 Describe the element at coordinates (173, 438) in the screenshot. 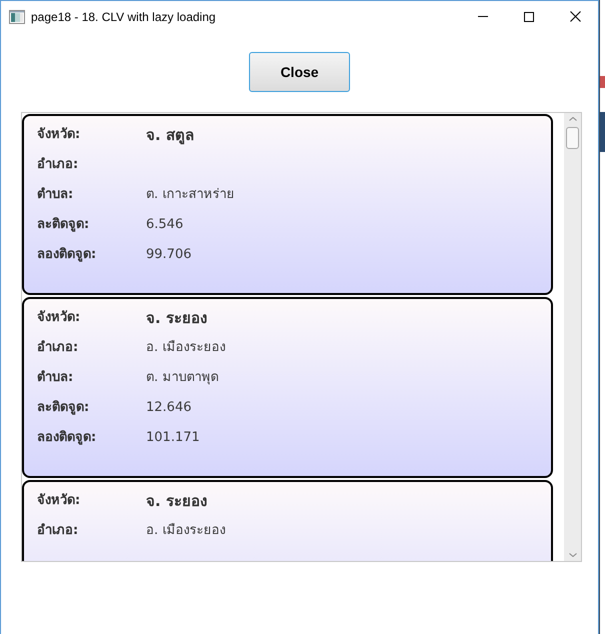

I see `field-value: 101.171` at that location.